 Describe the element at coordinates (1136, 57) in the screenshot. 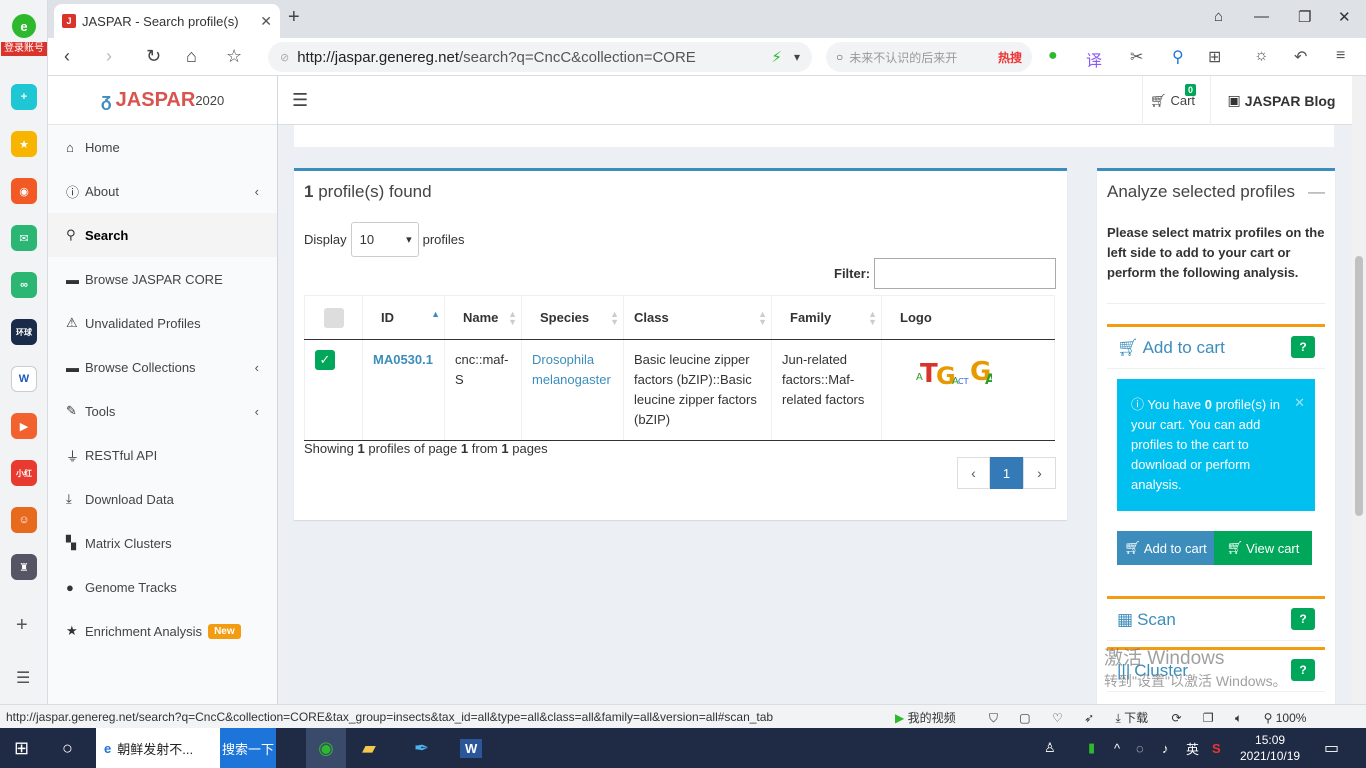

I see `scissors-icon: ✂` at that location.